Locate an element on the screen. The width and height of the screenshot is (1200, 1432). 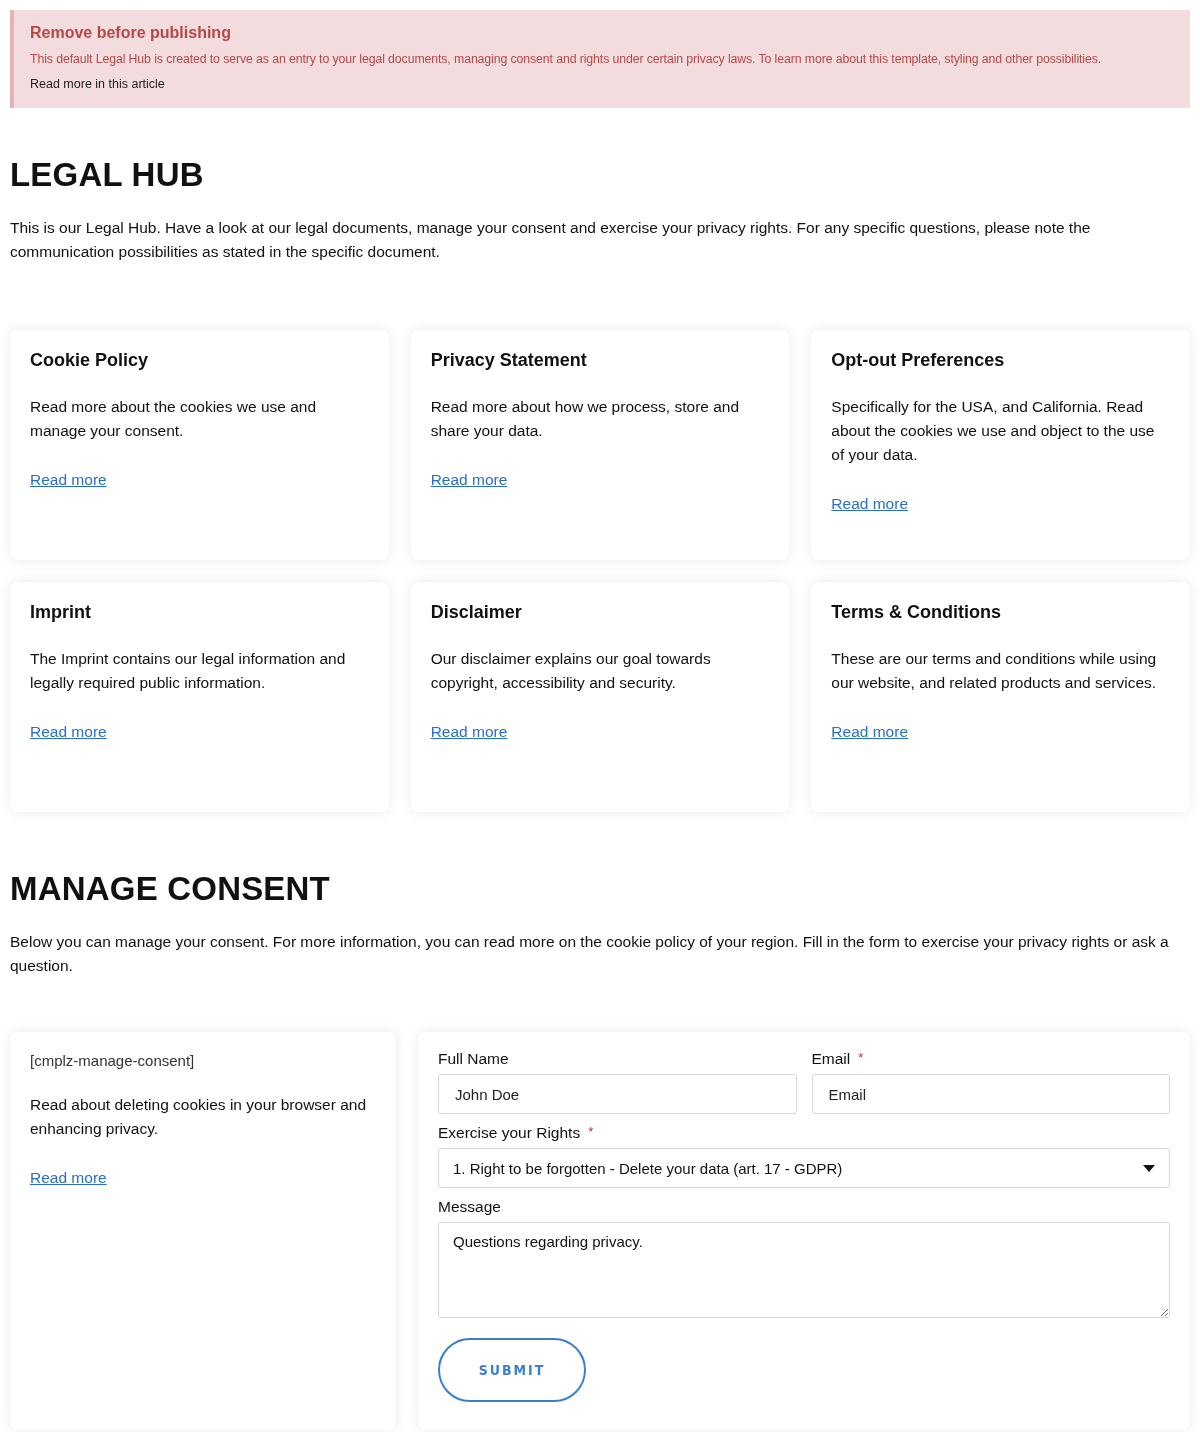
message-field: Questions regarding privacy. is located at coordinates (804, 1270).